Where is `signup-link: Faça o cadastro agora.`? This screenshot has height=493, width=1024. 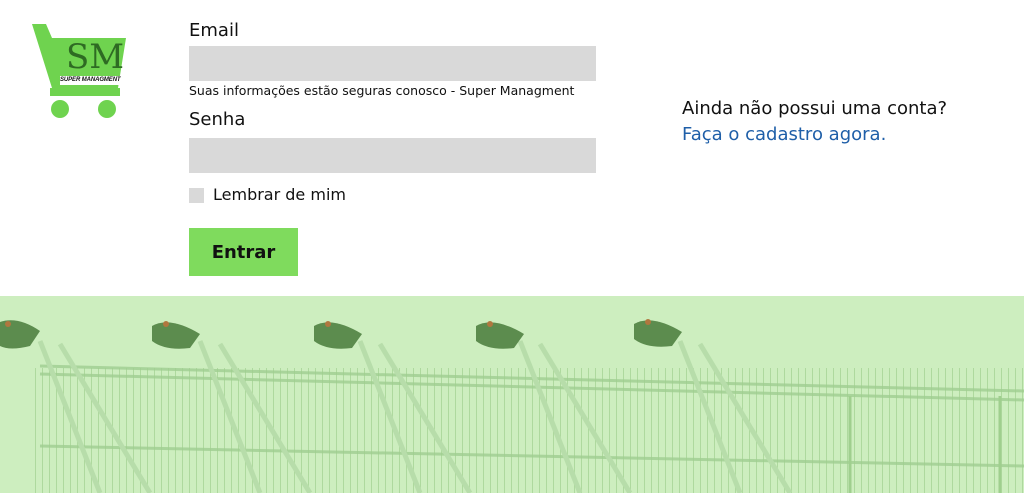
signup-link: Faça o cadastro agora. is located at coordinates (814, 135).